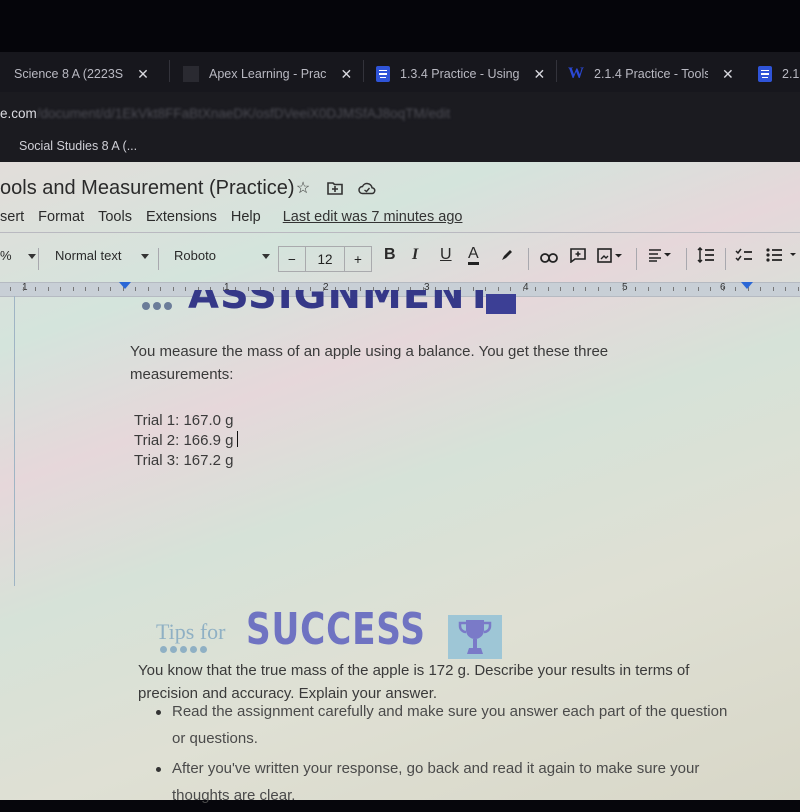 This screenshot has height=812, width=800. What do you see at coordinates (576, 73) in the screenshot?
I see `word-icon: W` at bounding box center [576, 73].